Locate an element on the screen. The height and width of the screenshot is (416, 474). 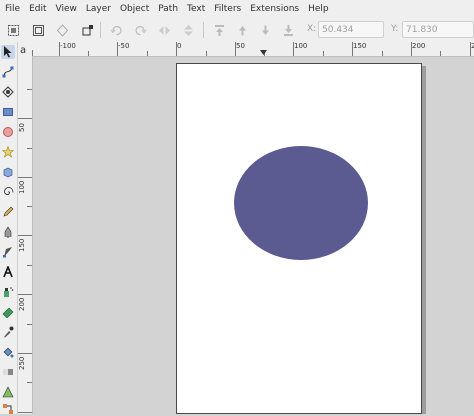
lower-to-bottom-icon is located at coordinates (288, 30).